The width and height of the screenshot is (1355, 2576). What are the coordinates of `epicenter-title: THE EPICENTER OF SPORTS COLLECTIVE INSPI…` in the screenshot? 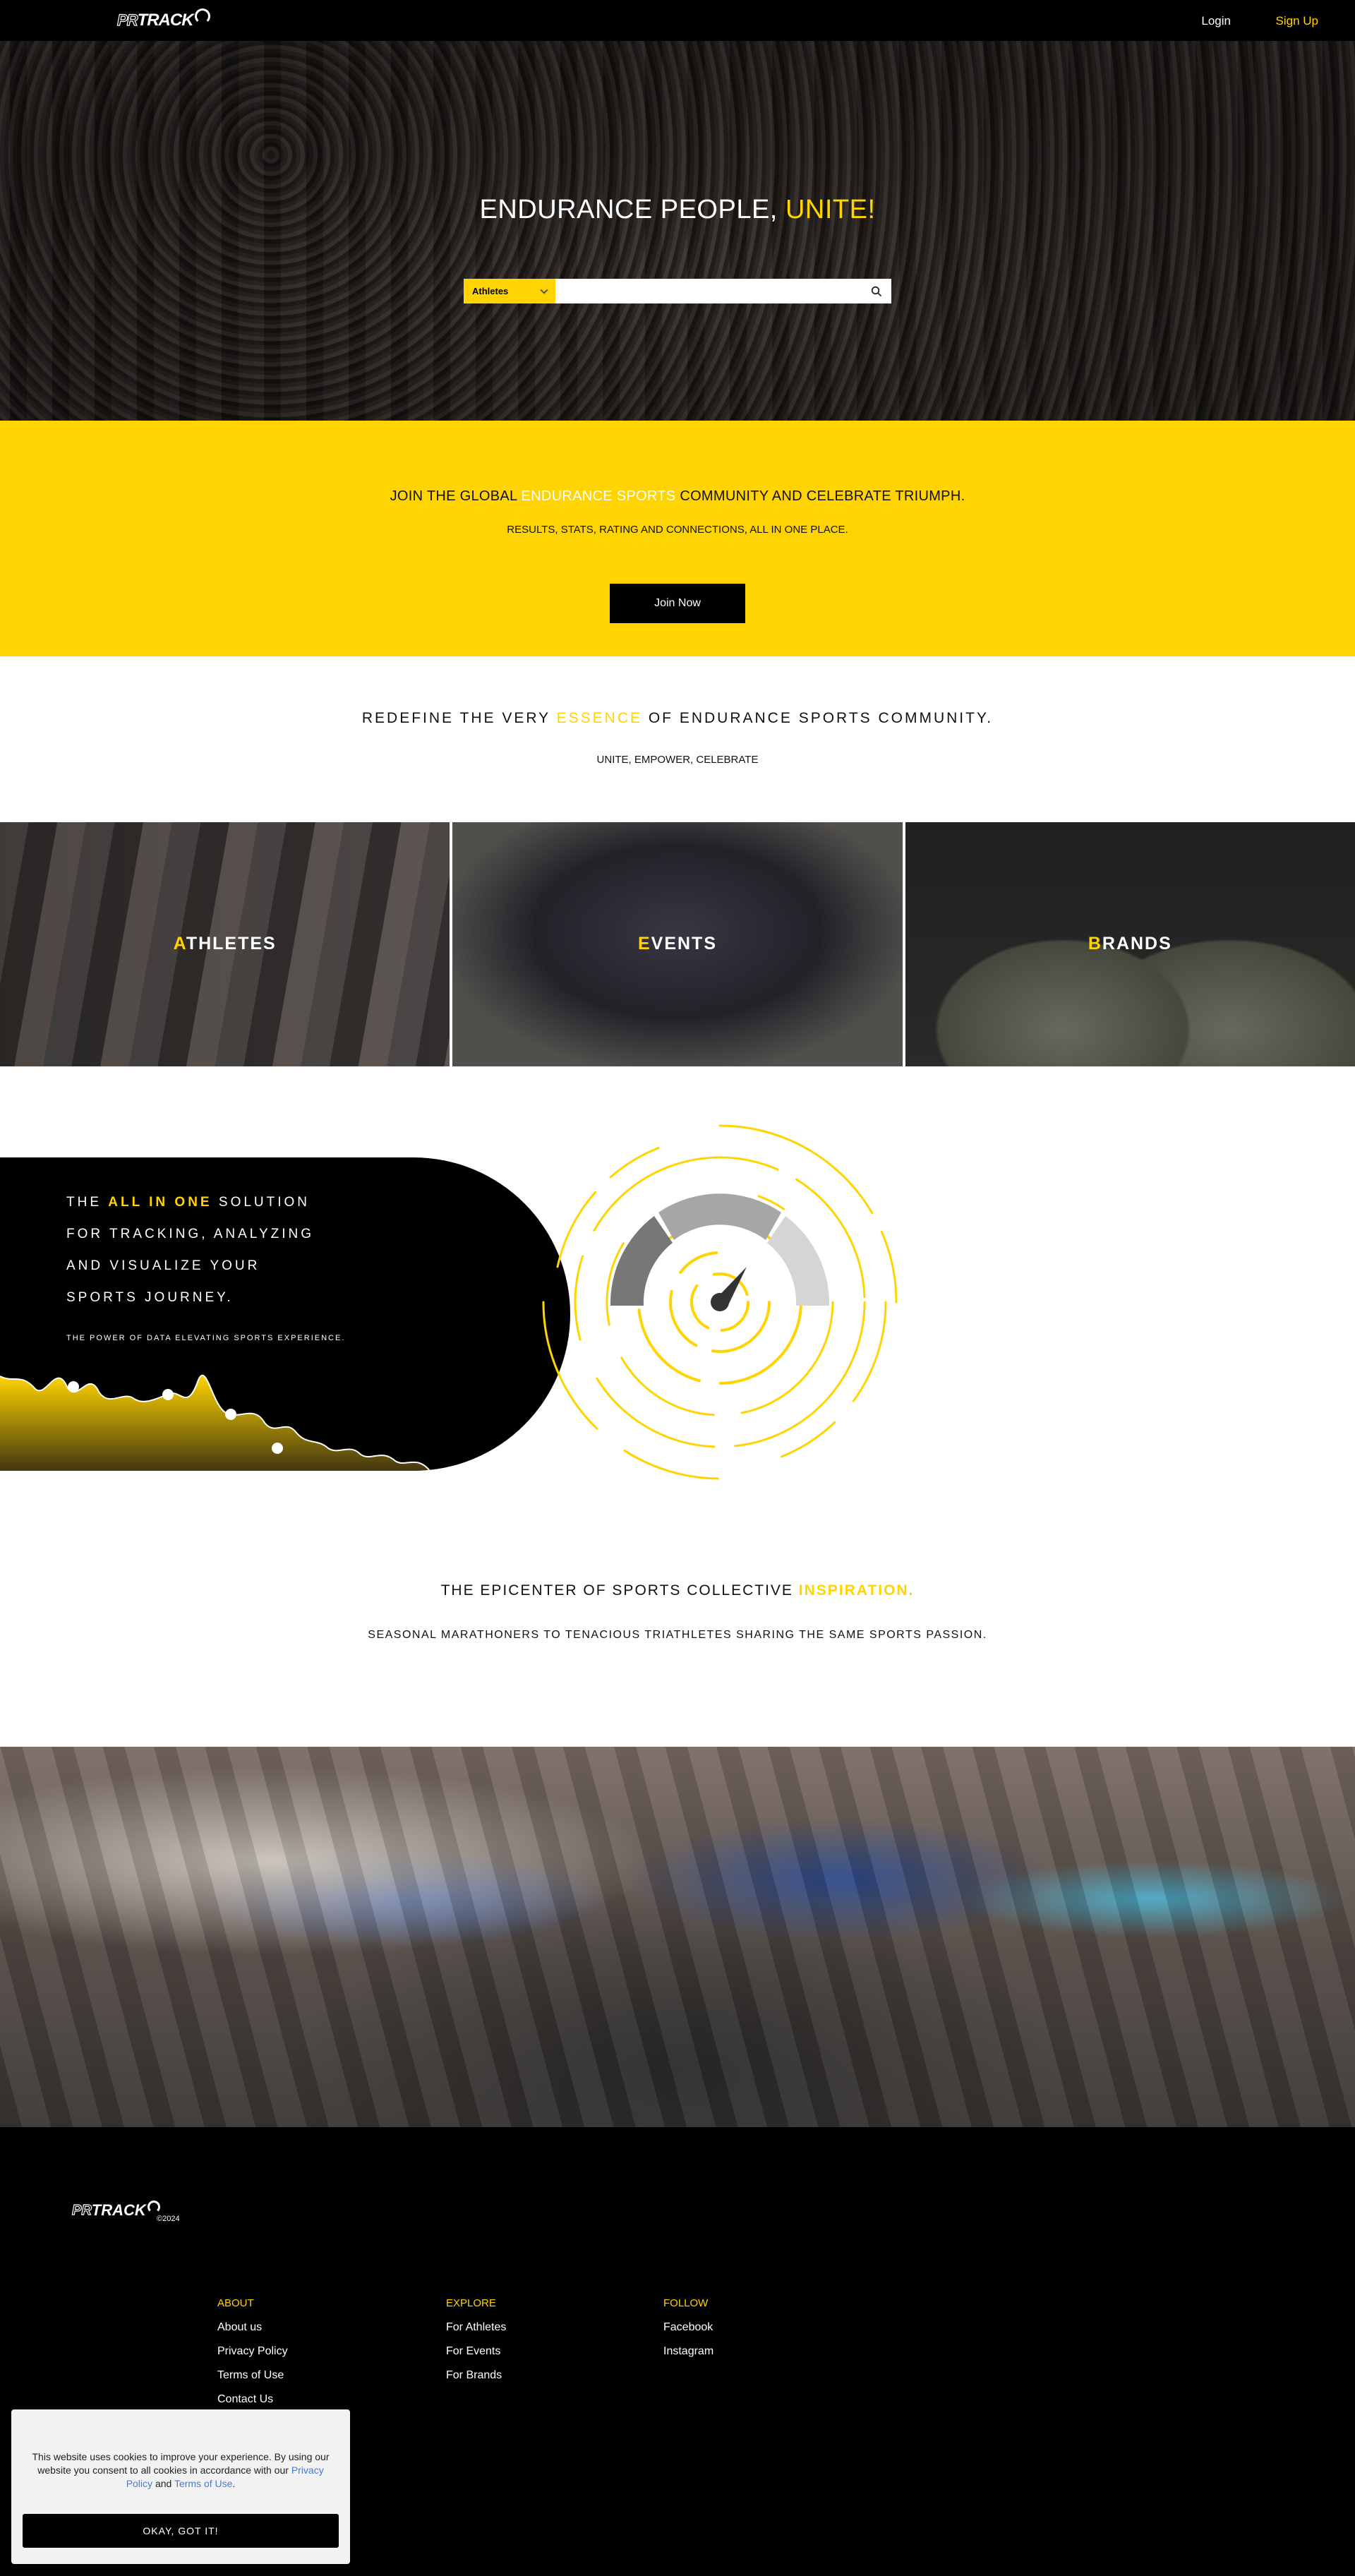 It's located at (677, 1590).